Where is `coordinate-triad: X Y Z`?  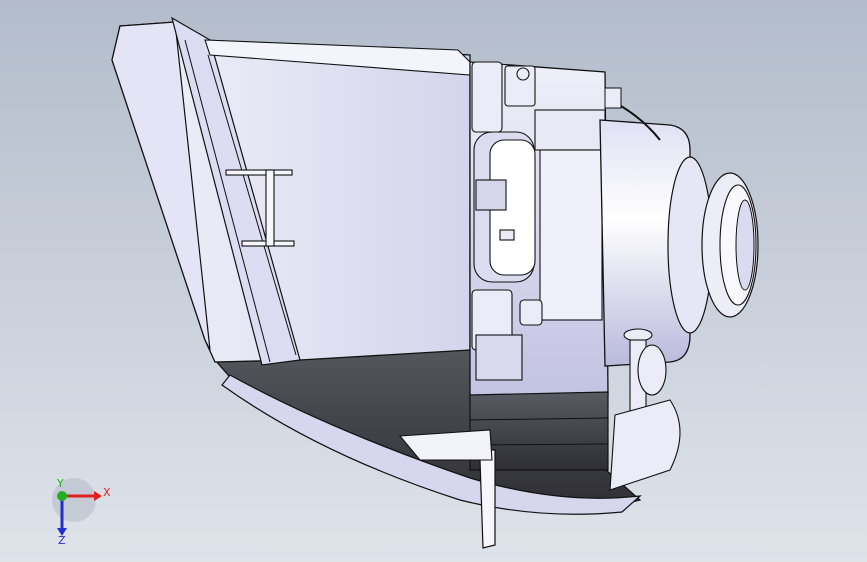
coordinate-triad: X Y Z is located at coordinates (84, 512).